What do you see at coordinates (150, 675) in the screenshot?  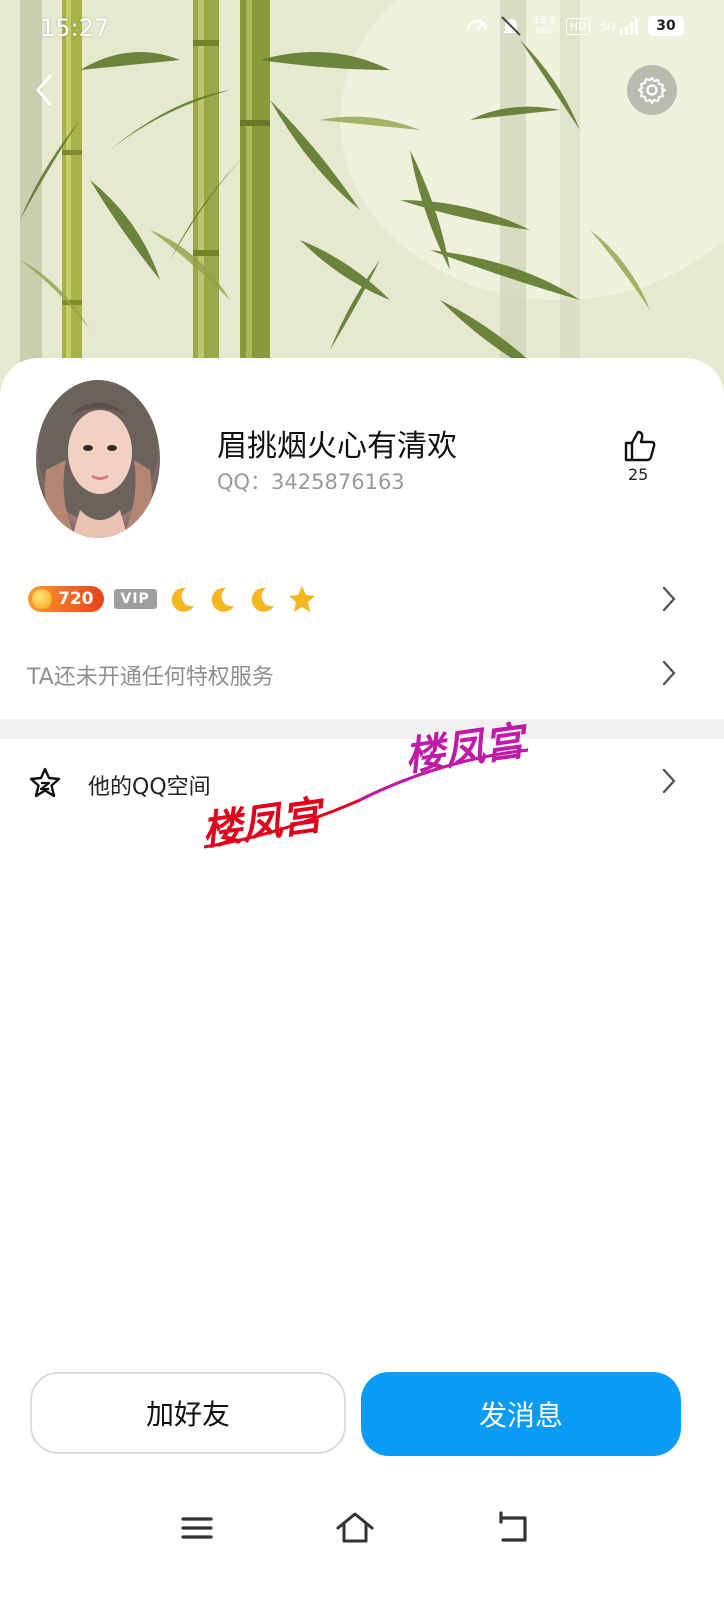 I see `privilege-status: TA还未开通任何特权服务` at bounding box center [150, 675].